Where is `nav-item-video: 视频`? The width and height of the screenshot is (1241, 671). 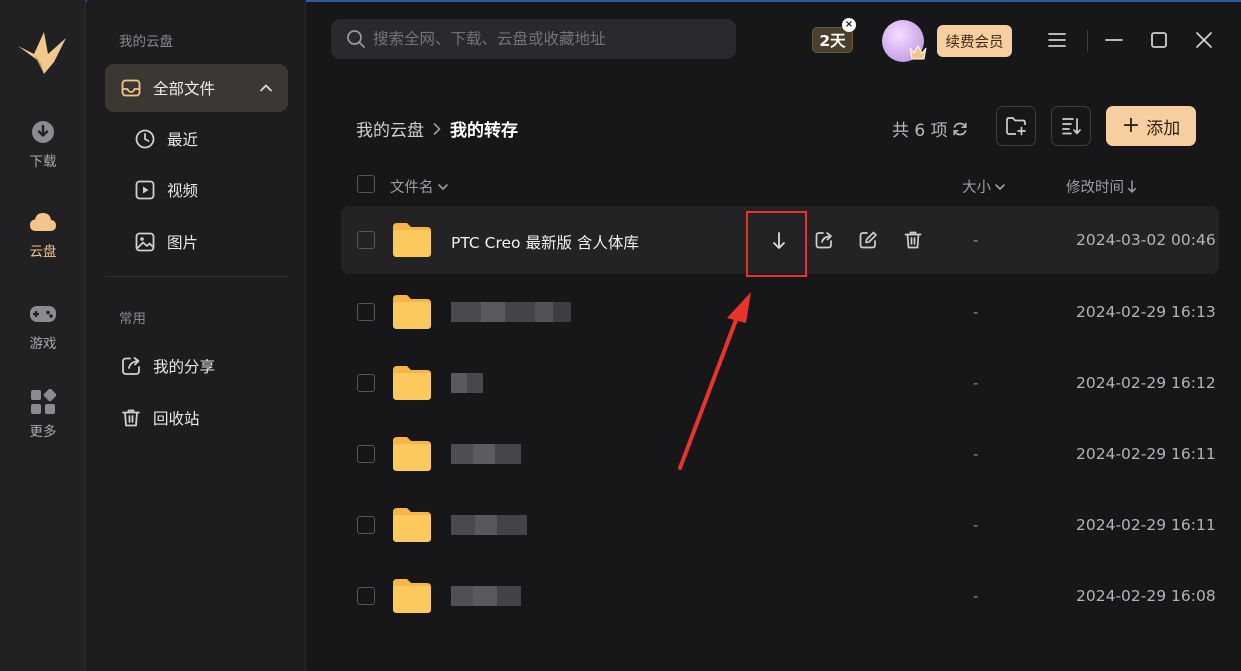 nav-item-video: 视频 is located at coordinates (196, 190).